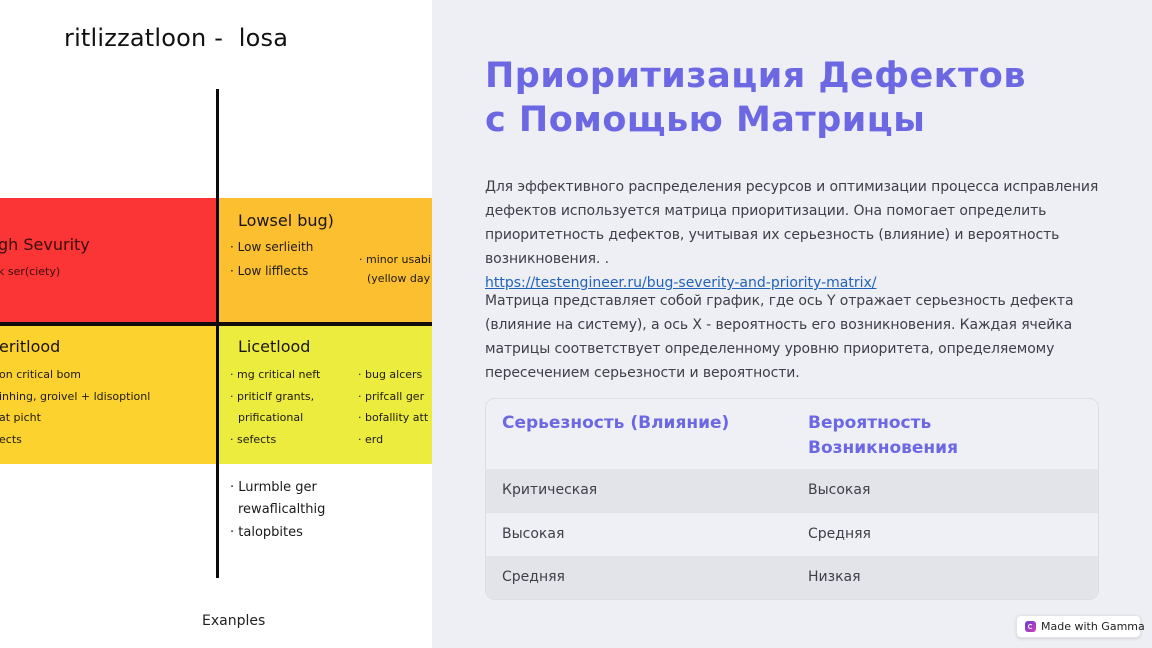  What do you see at coordinates (75, 396) in the screenshot?
I see `cell-item: inhing, groivel + ldisoptionl` at bounding box center [75, 396].